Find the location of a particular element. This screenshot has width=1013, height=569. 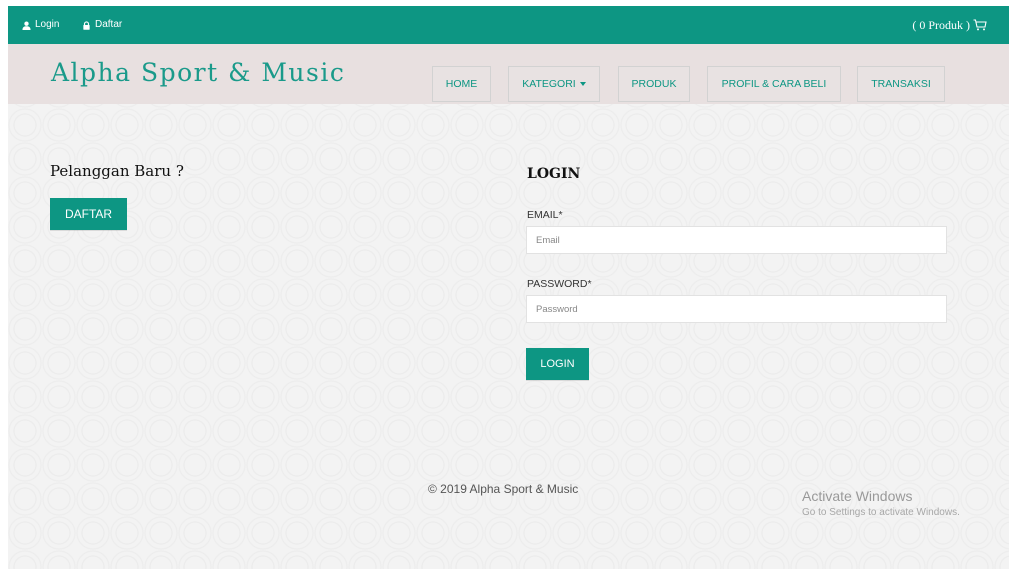

top-login-label: Login is located at coordinates (47, 24).